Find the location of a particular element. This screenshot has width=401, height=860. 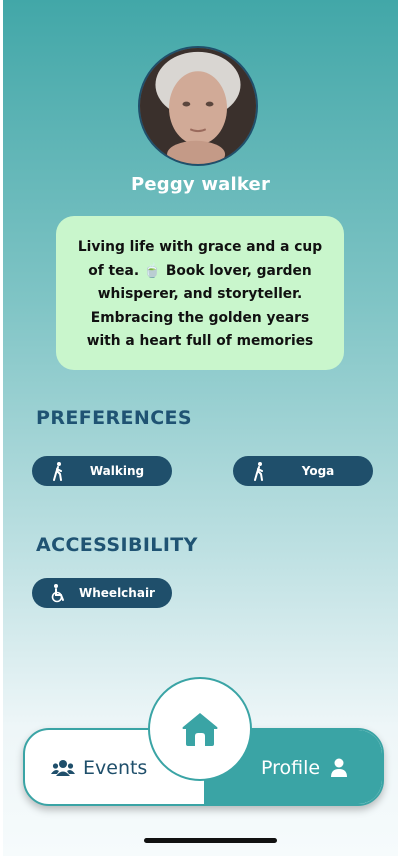

avatar-portrait is located at coordinates (198, 106).